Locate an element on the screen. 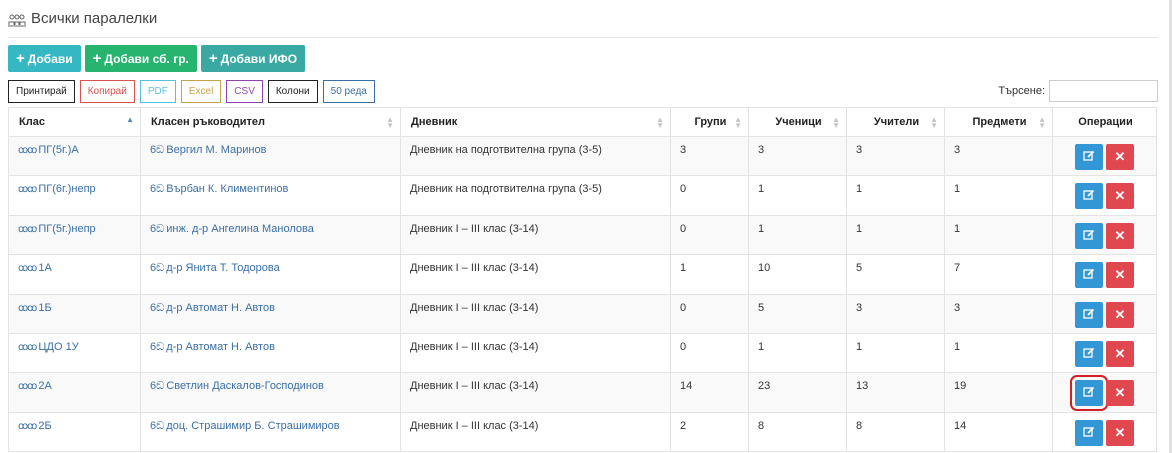  teacher-link: 6ඞ Вергил М. Маринов is located at coordinates (208, 150).